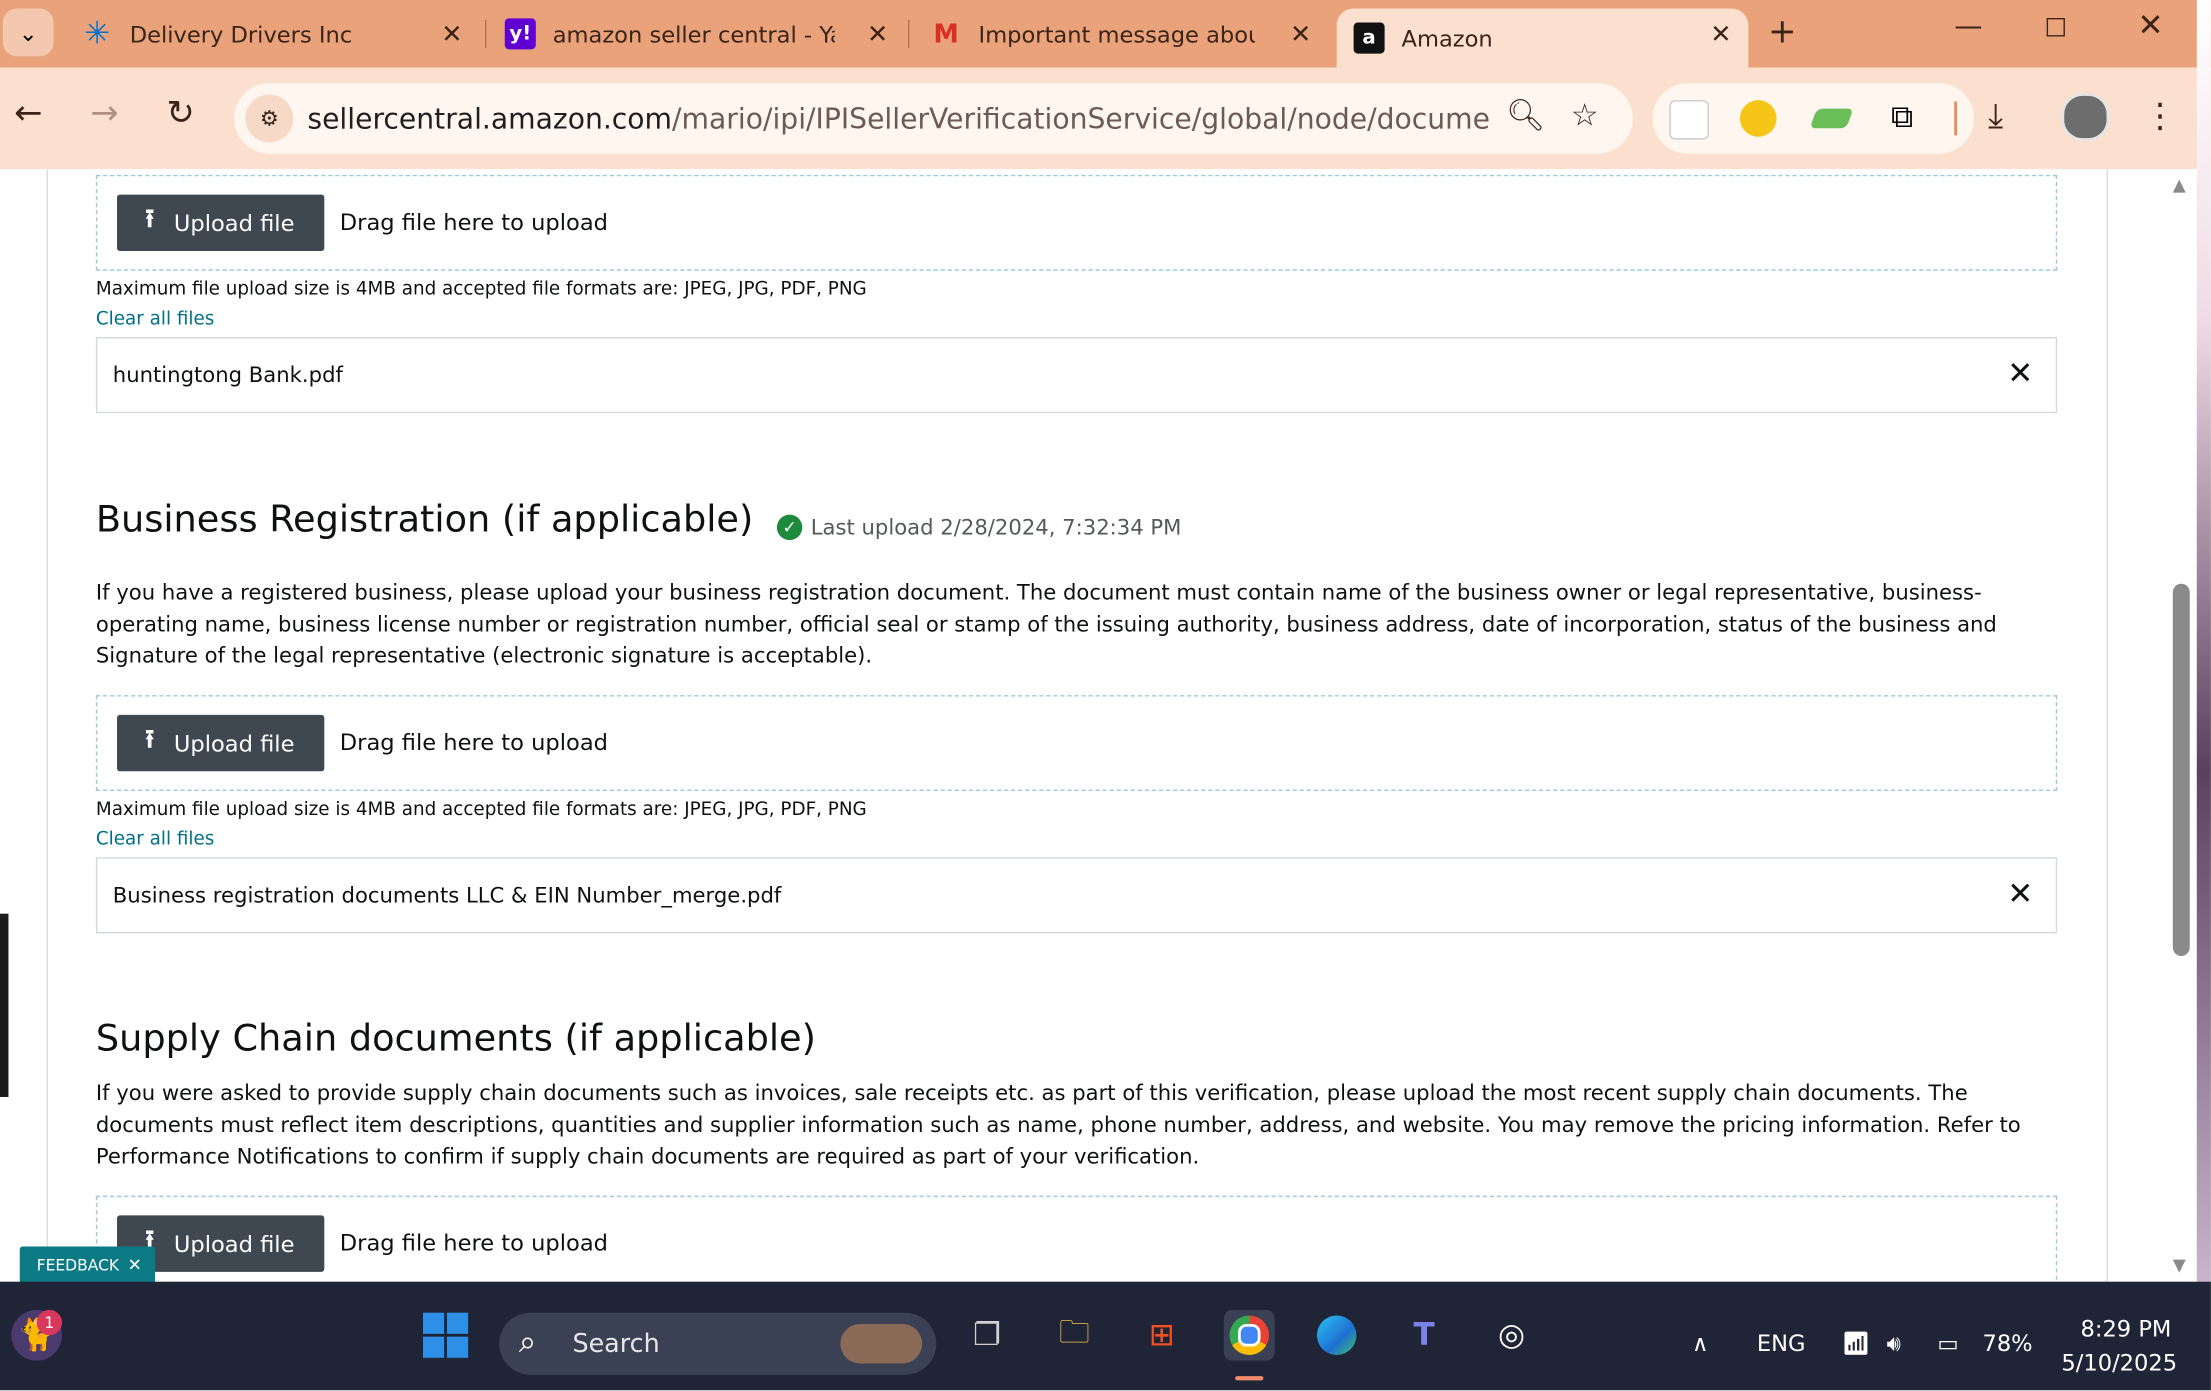  I want to click on search-highlight-image, so click(881, 1343).